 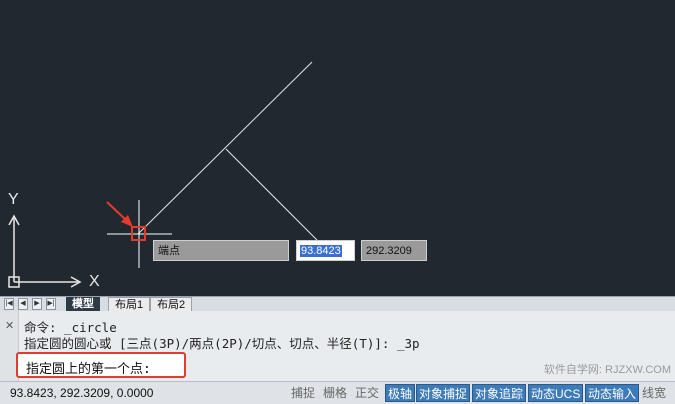 I want to click on dynamic-input-x: 93.8423, so click(x=325, y=250).